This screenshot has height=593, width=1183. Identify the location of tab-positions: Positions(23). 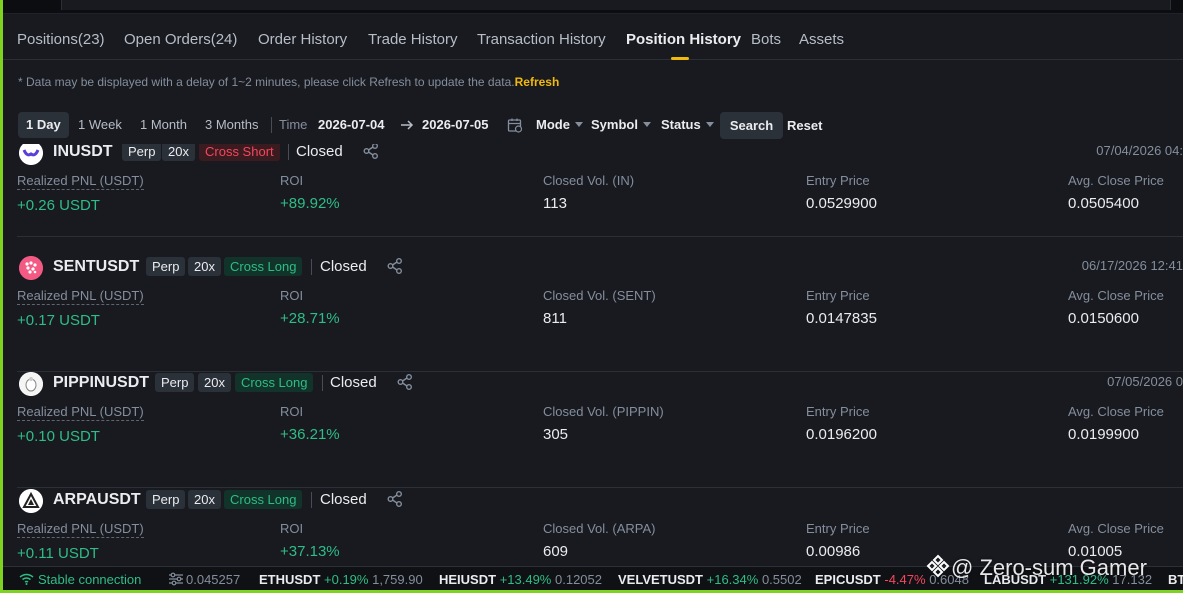
(61, 39).